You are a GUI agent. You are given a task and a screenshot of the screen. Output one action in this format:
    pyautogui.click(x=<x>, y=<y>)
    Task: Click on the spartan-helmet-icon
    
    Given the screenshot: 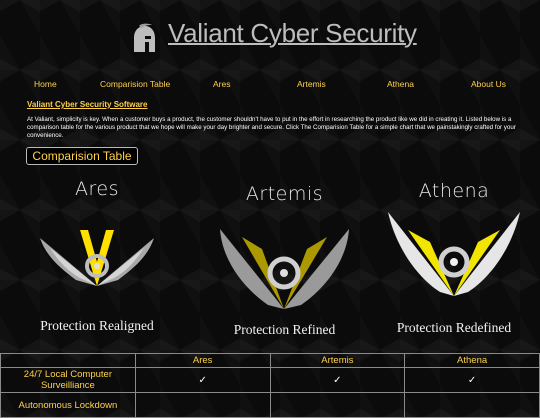 What is the action you would take?
    pyautogui.click(x=144, y=38)
    